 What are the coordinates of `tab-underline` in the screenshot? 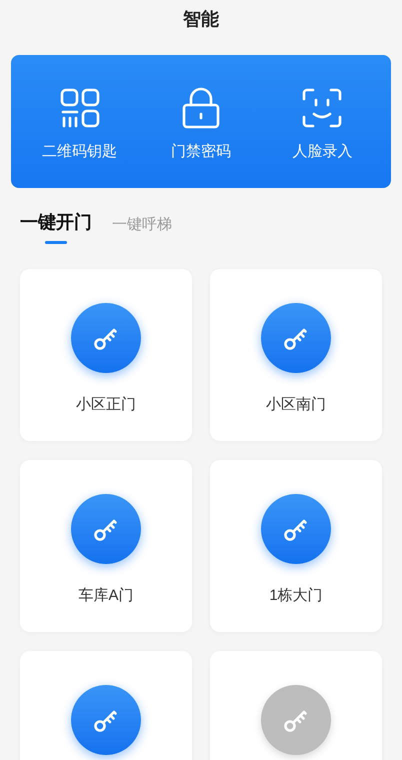 It's located at (56, 242).